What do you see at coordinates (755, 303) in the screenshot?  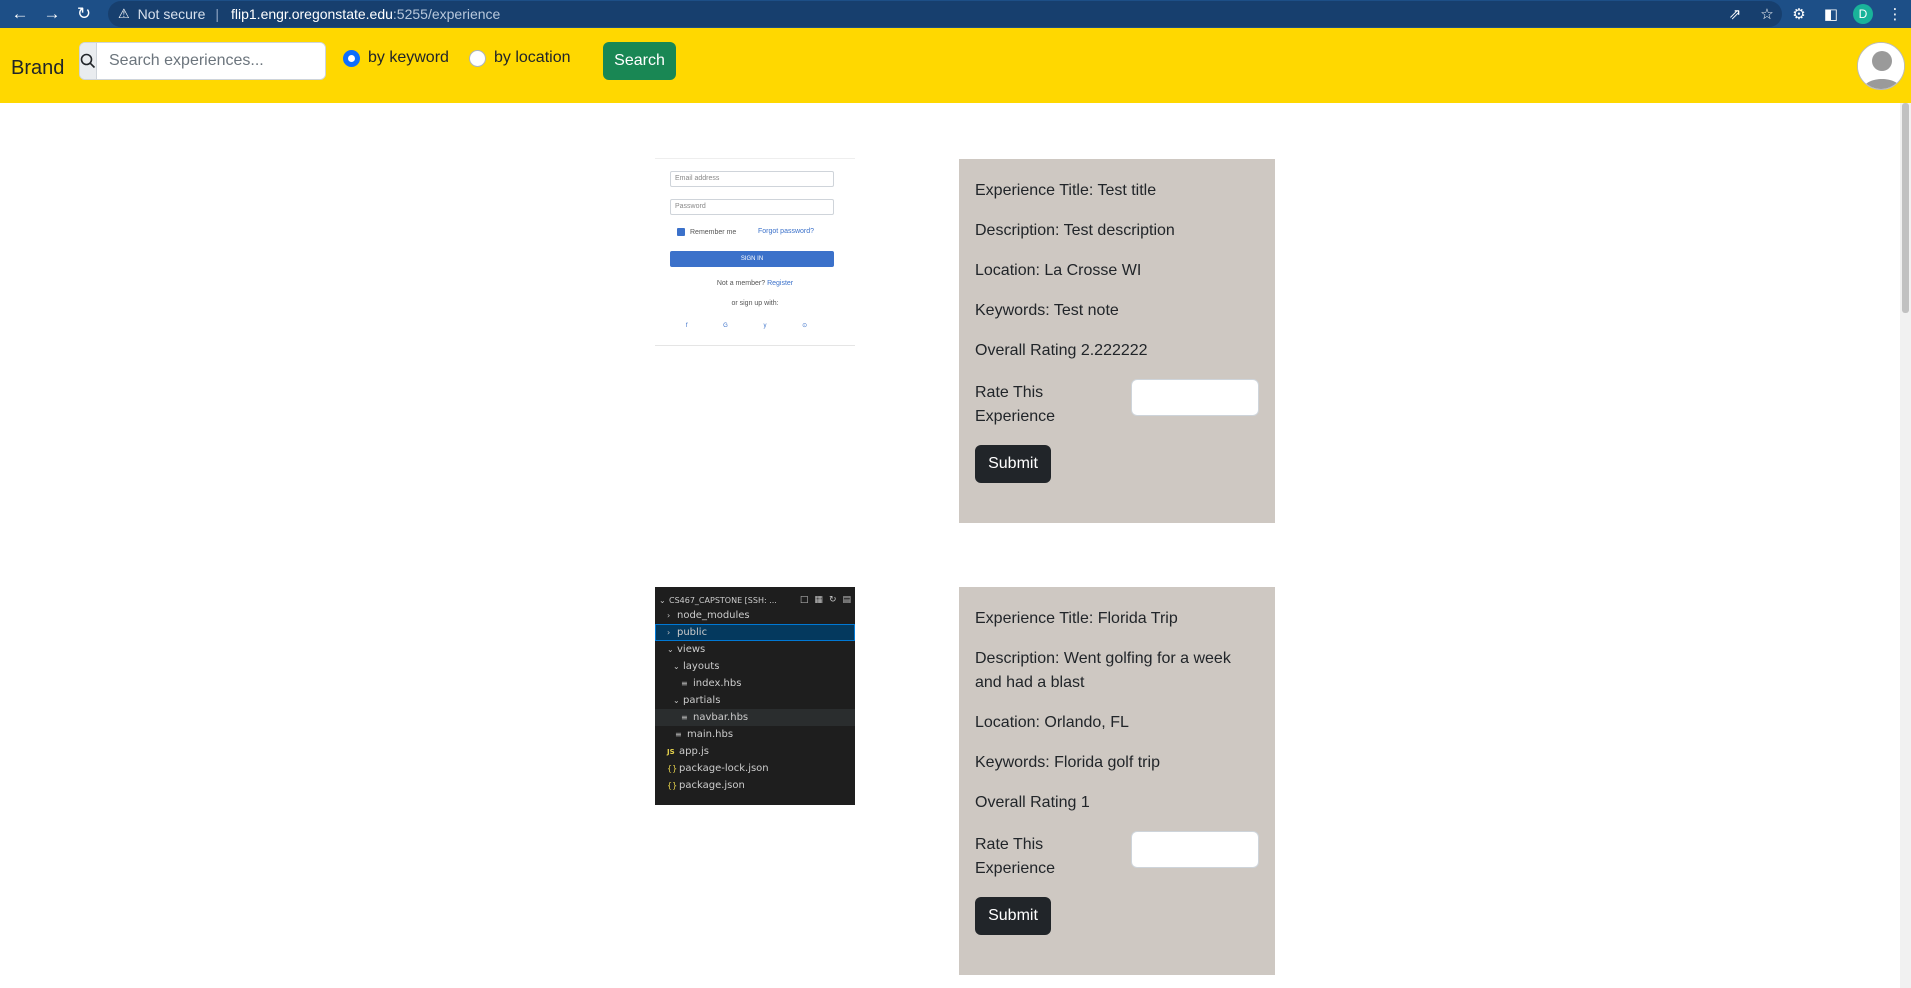 I see `or-sign-up-text: or sign up with:` at bounding box center [755, 303].